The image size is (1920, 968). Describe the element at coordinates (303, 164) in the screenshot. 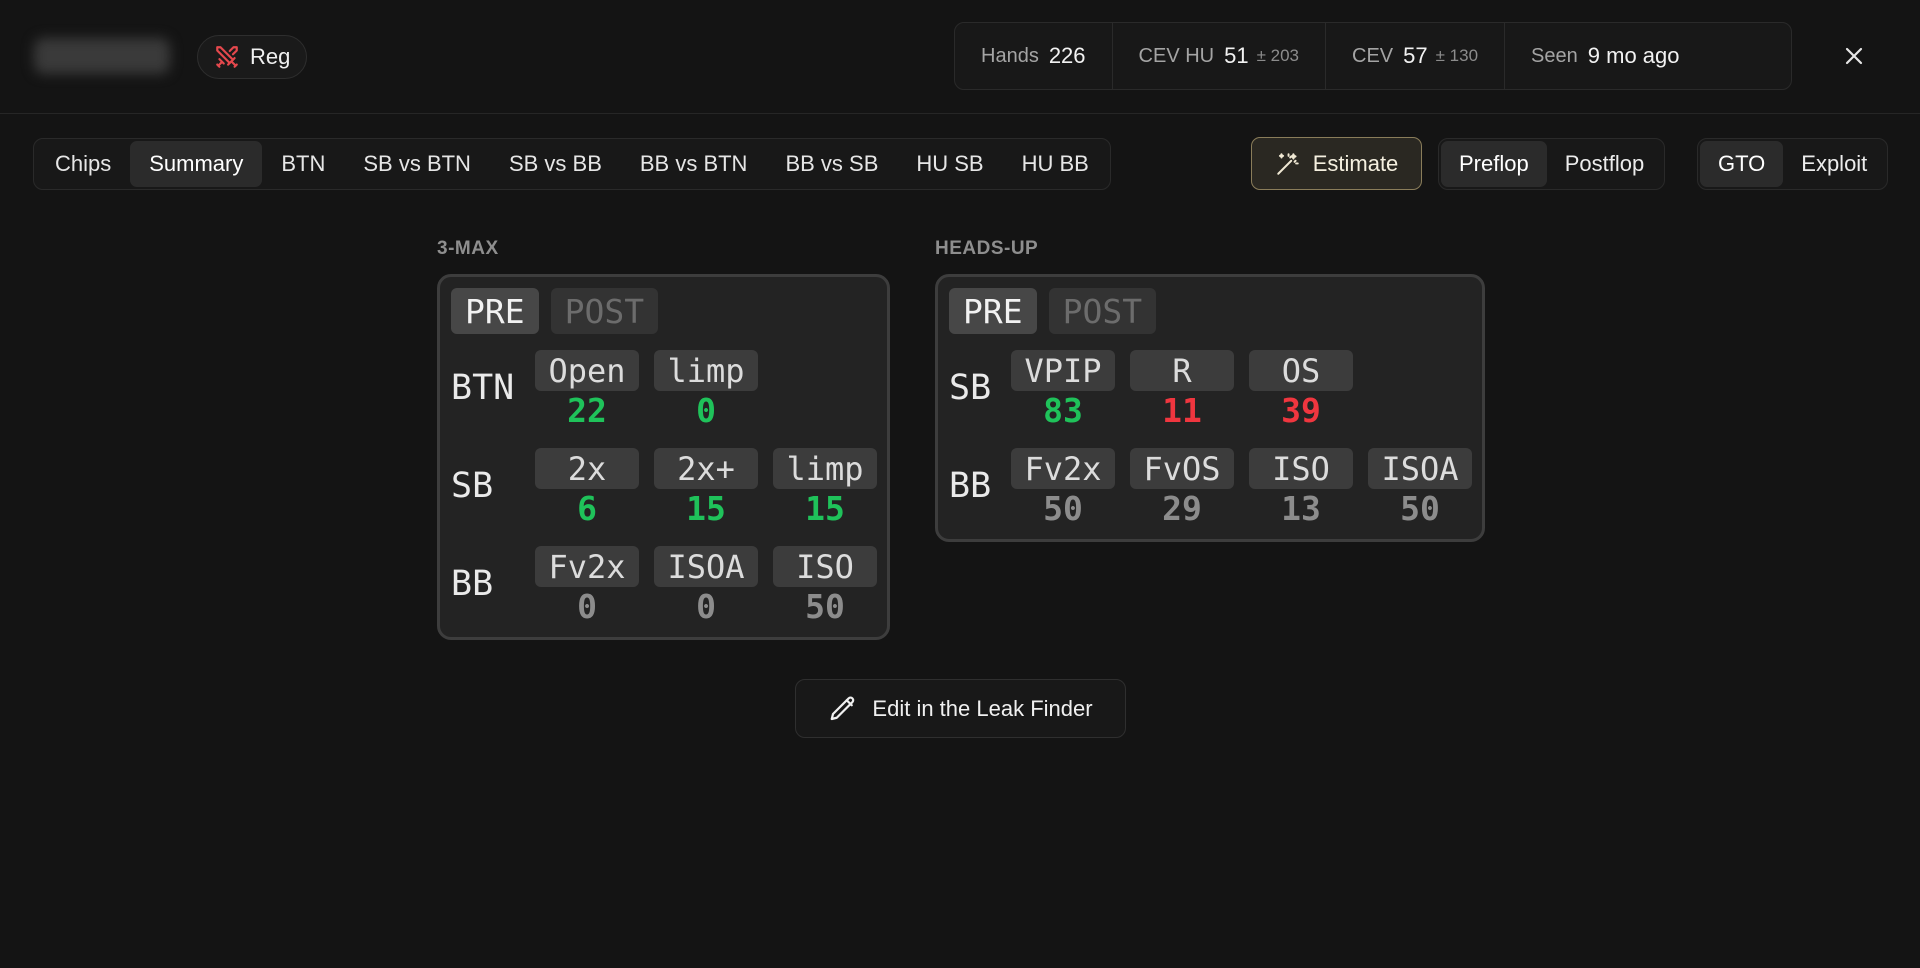

I see `tab-btn: BTN` at that location.